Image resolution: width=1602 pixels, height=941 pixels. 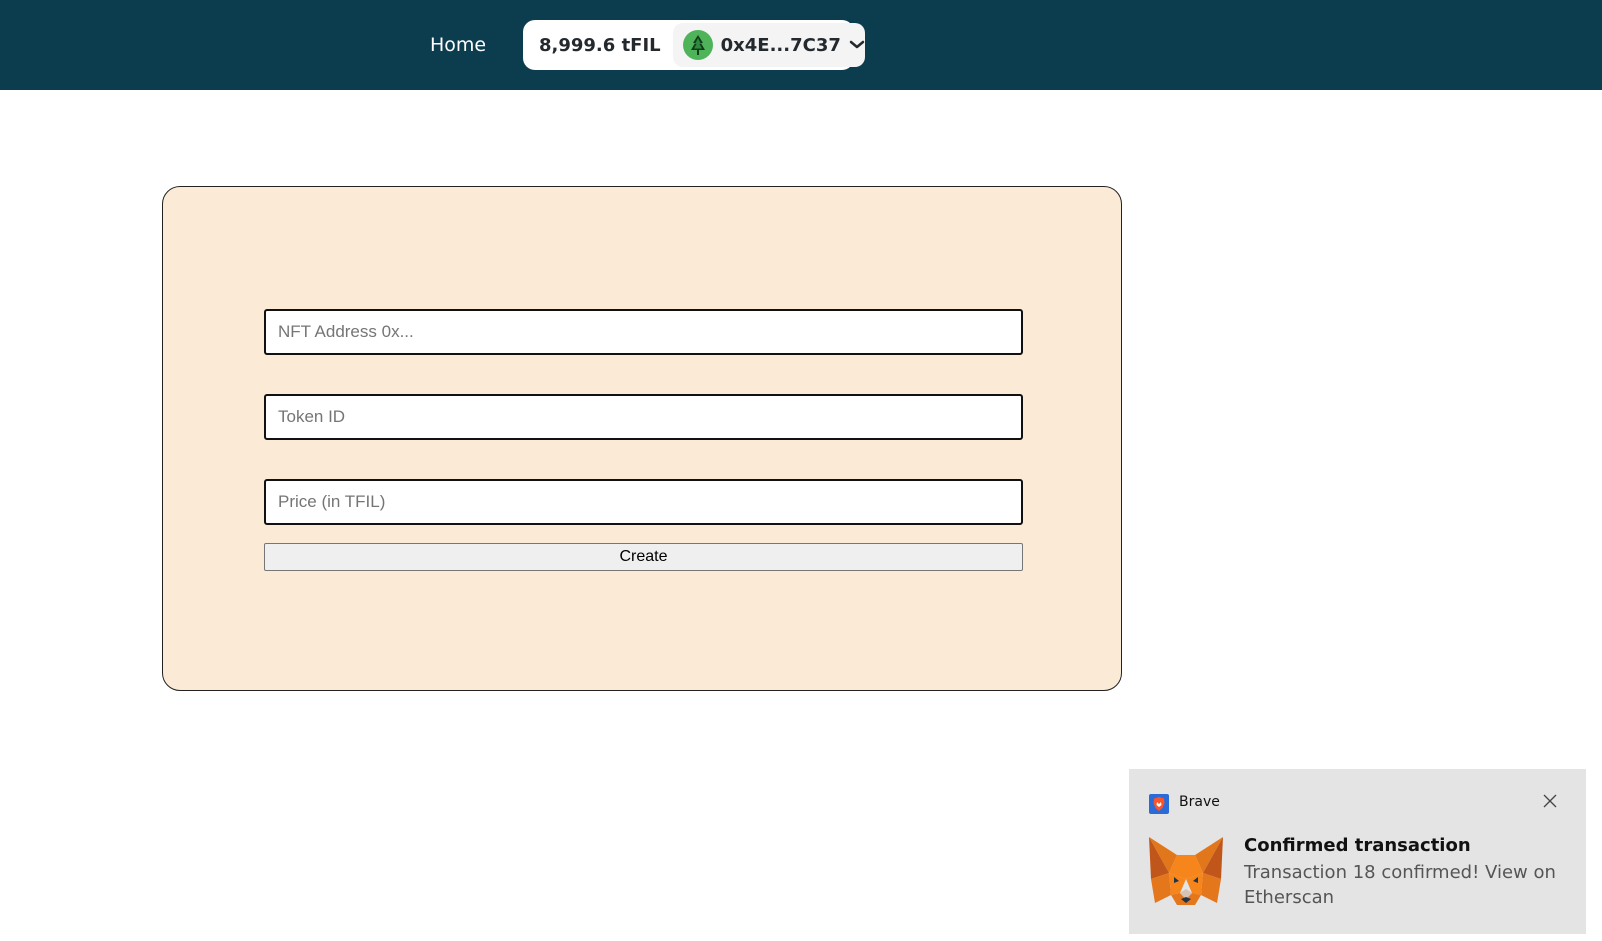 I want to click on wallet-connect-button: 8,999.6 tFIL 0x4E...7C37, so click(x=694, y=45).